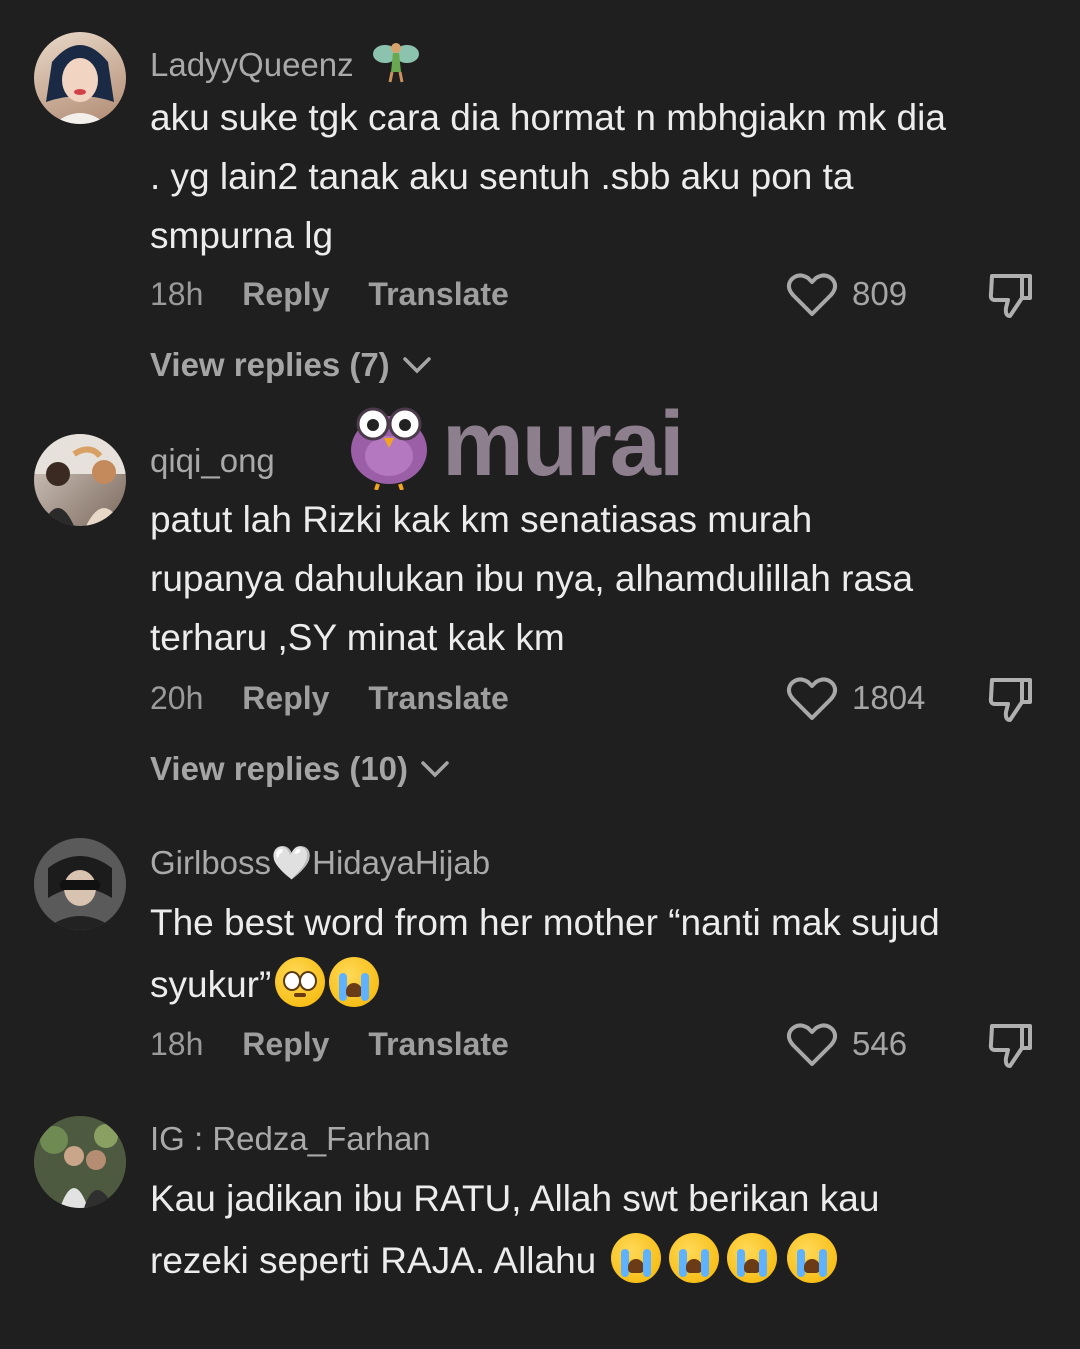  Describe the element at coordinates (880, 1043) in the screenshot. I see `like-count: 546` at that location.